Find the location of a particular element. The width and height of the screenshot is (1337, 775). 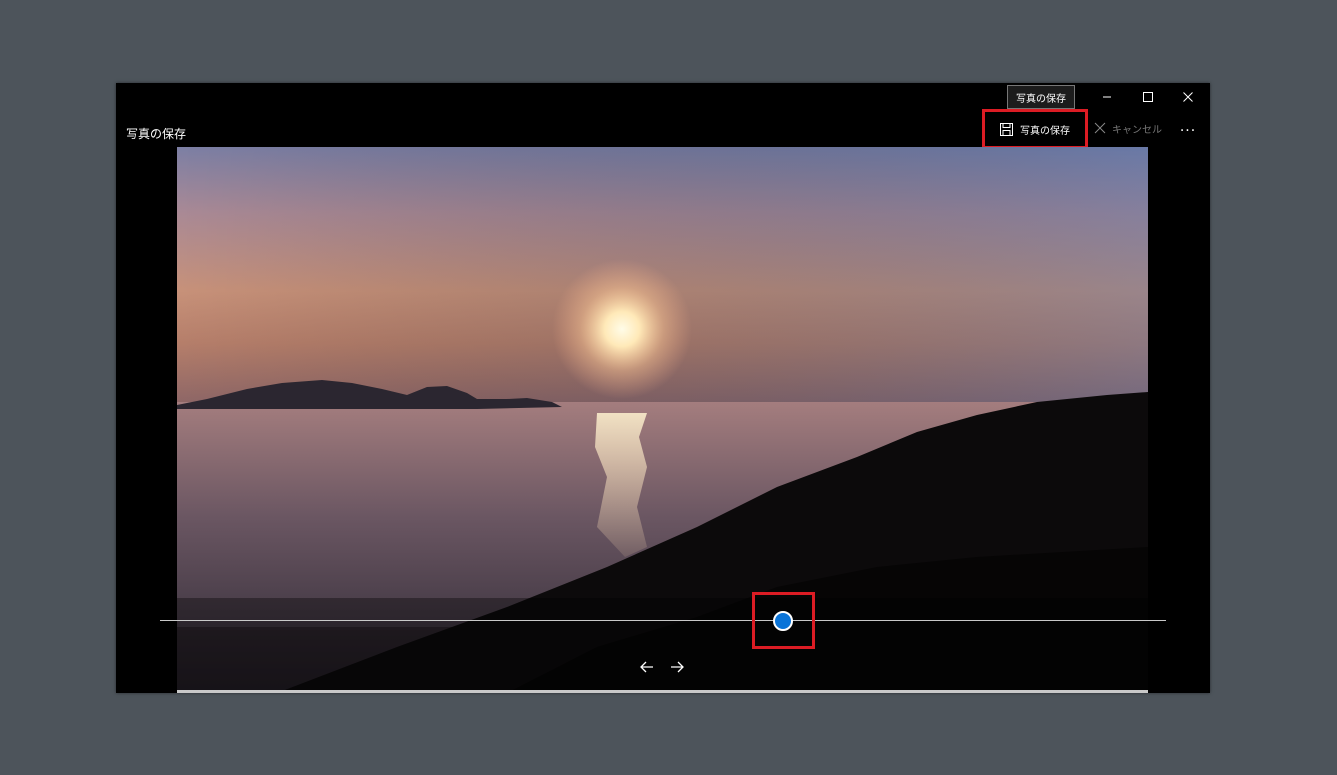

close-button is located at coordinates (1188, 97).